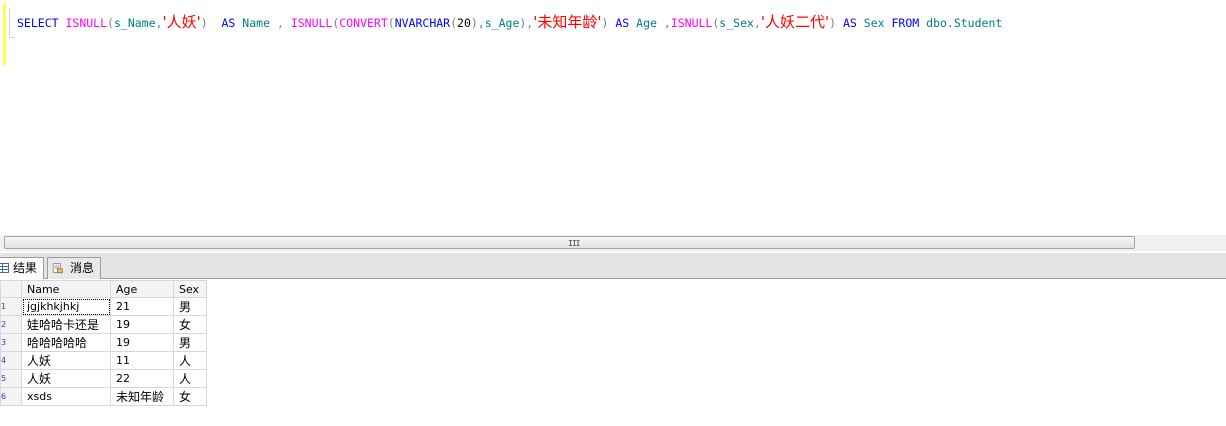 The height and width of the screenshot is (426, 1226). Describe the element at coordinates (11, 342) in the screenshot. I see `row-number: 3` at that location.